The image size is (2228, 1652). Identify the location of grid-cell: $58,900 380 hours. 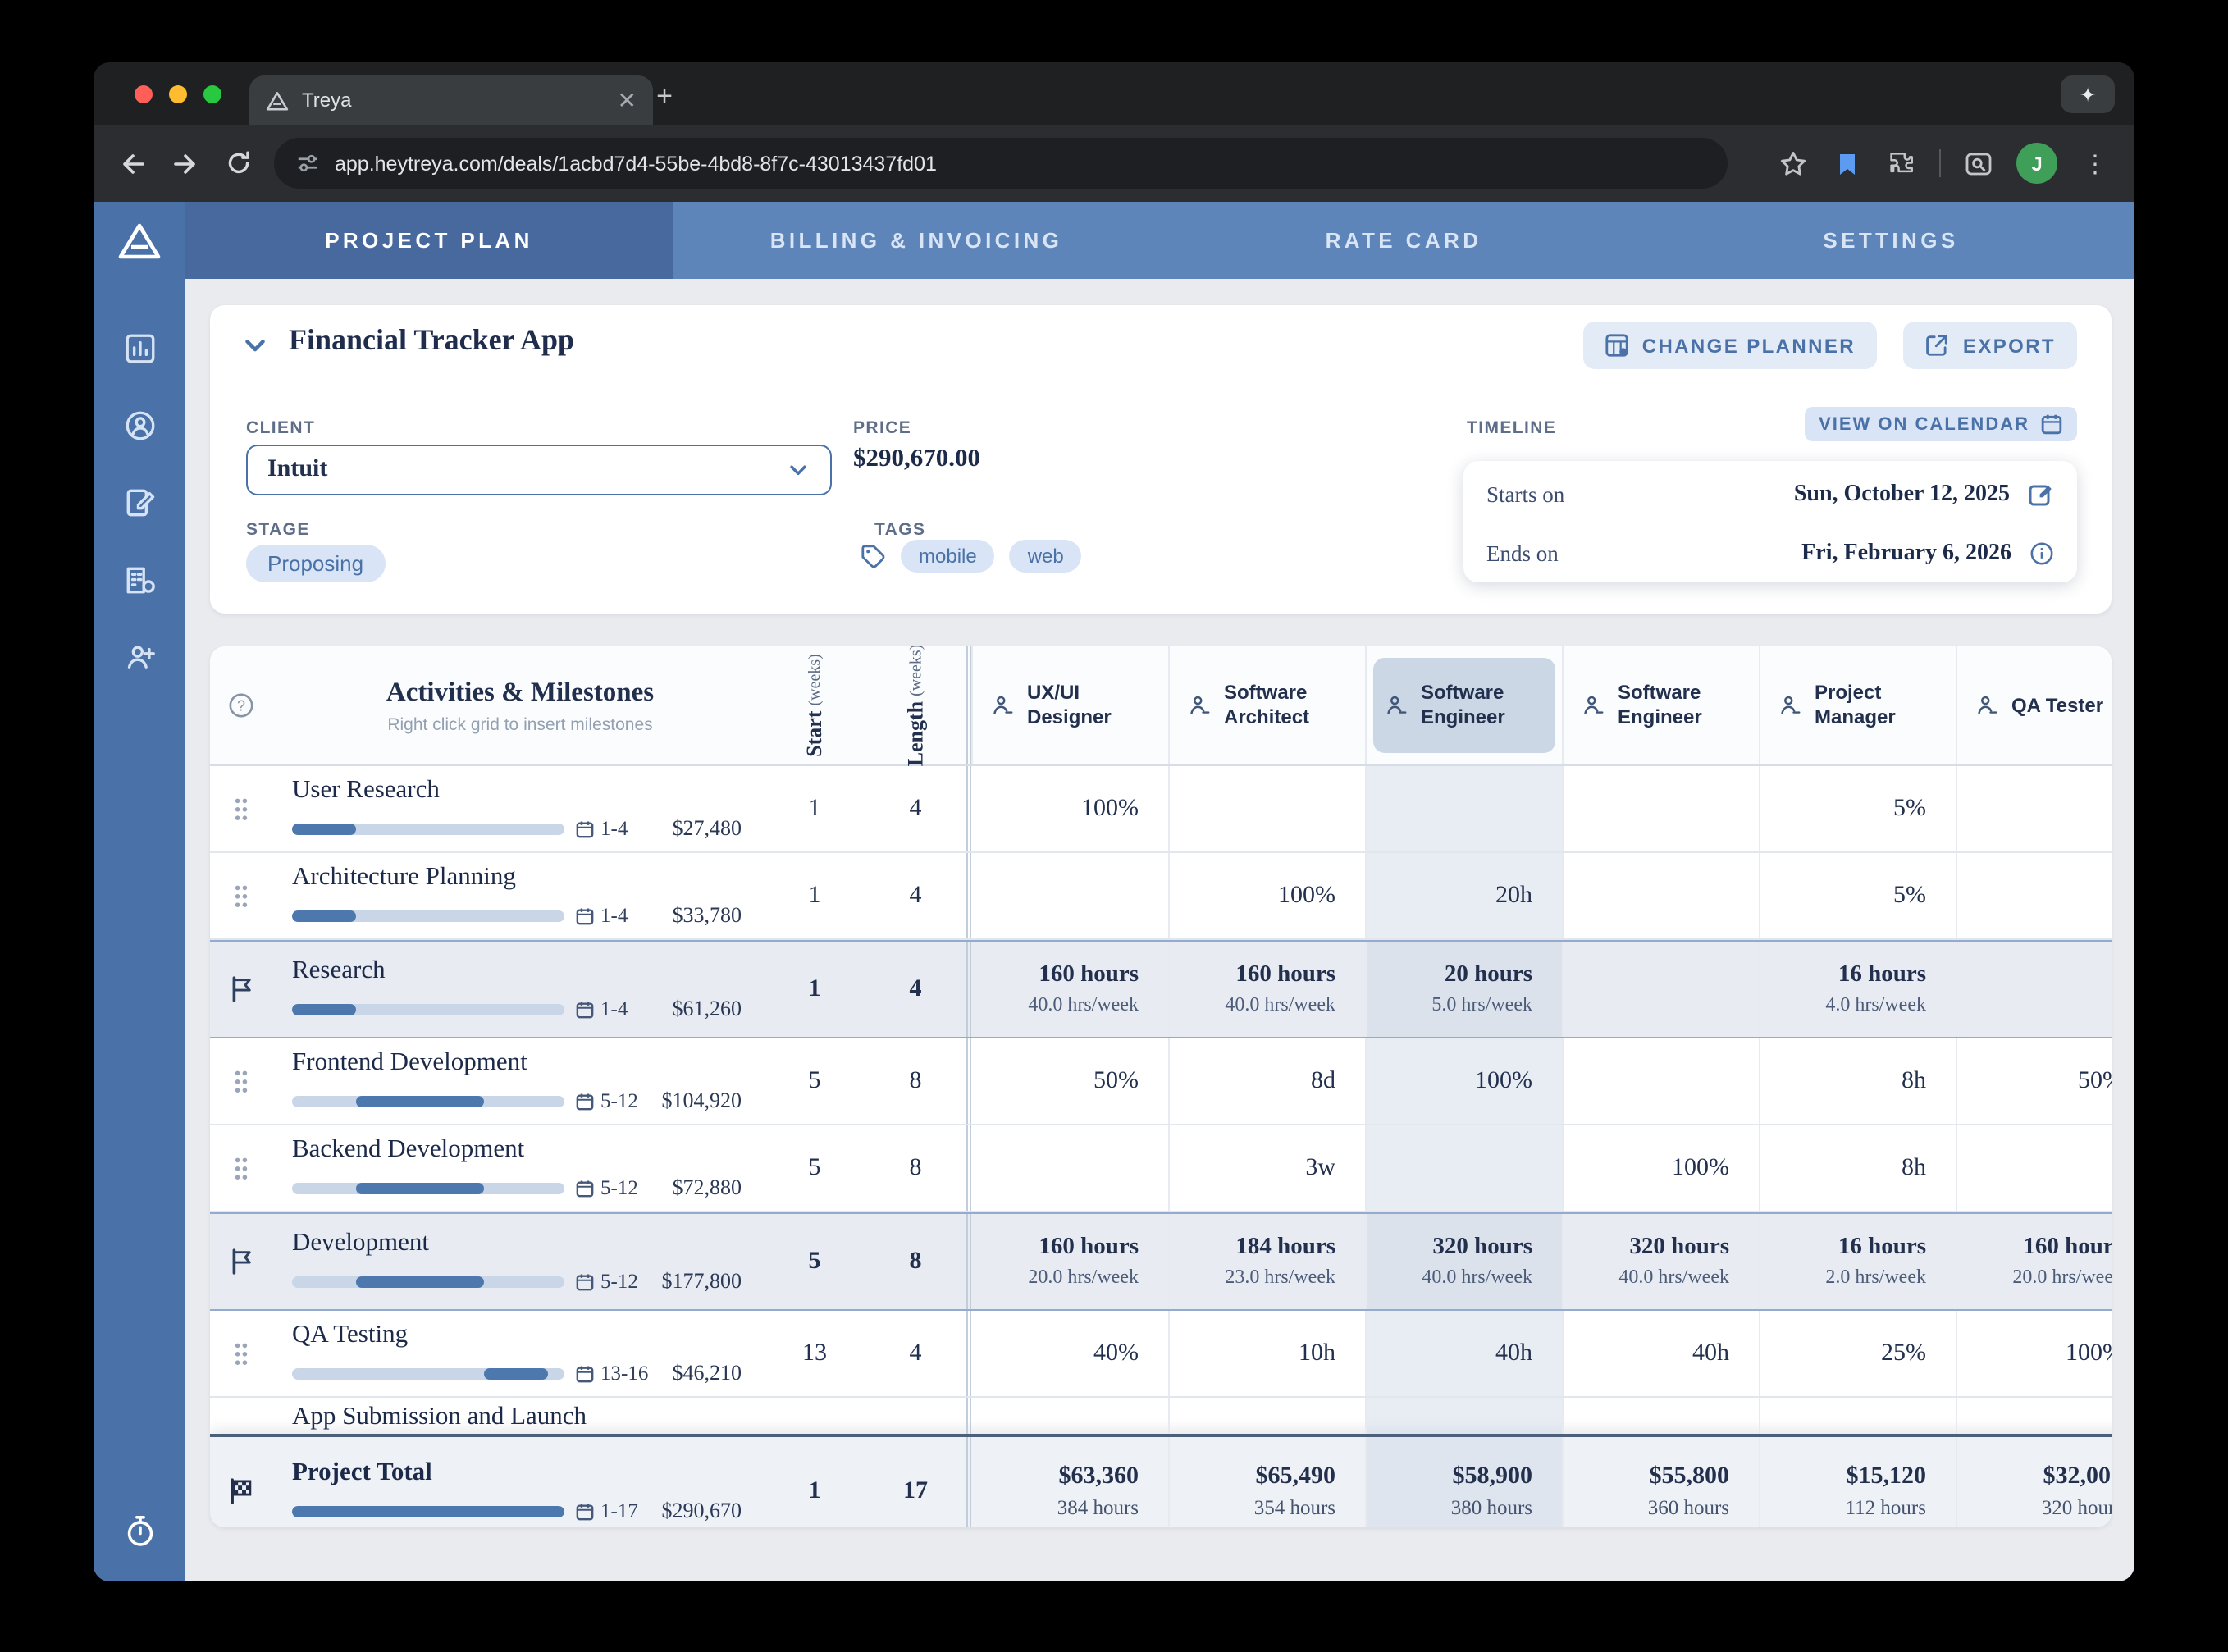
(1463, 1482).